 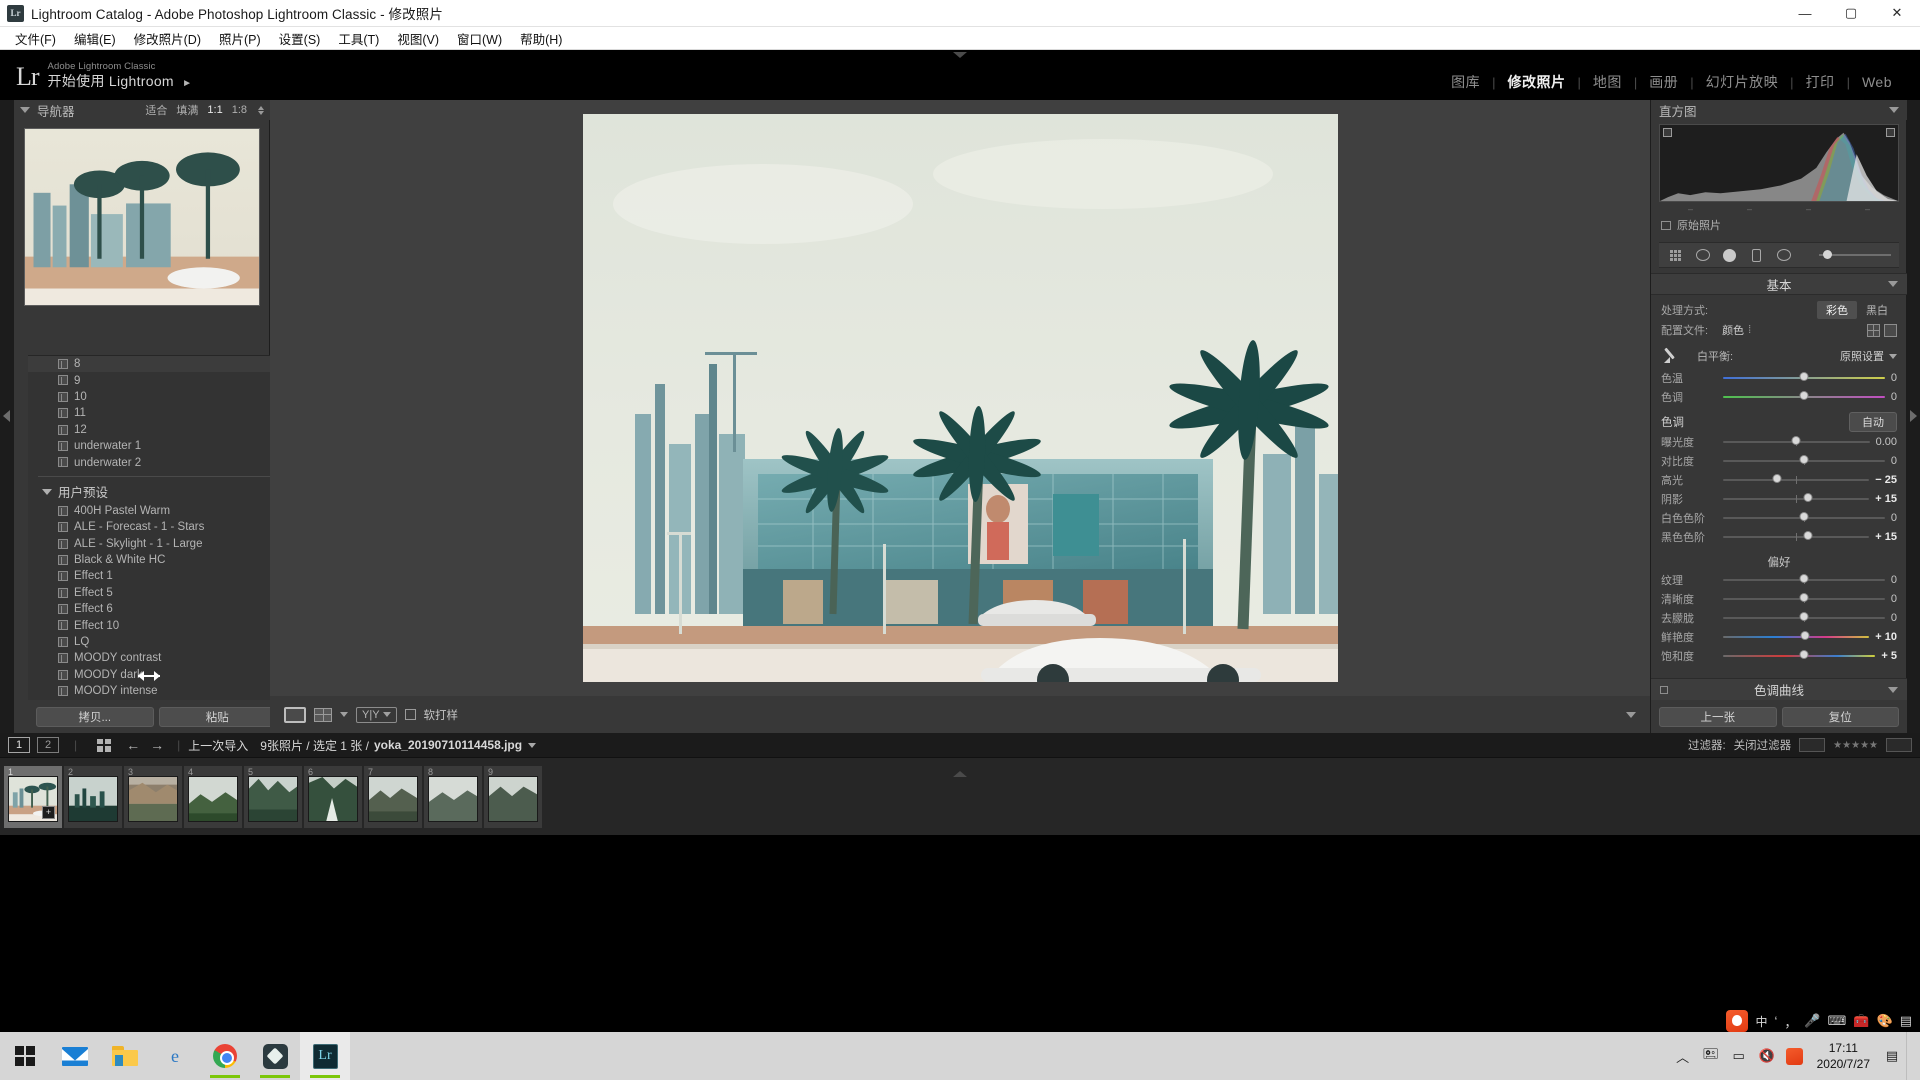 I want to click on vibrance-slider, so click(x=1796, y=636).